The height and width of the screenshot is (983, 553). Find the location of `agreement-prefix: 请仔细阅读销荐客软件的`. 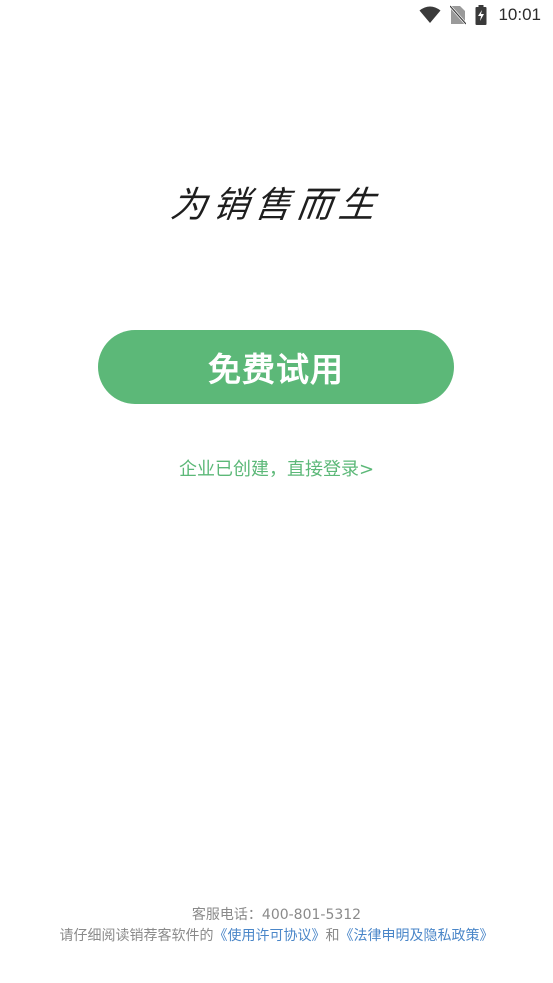

agreement-prefix: 请仔细阅读销荐客软件的 is located at coordinates (136, 936).